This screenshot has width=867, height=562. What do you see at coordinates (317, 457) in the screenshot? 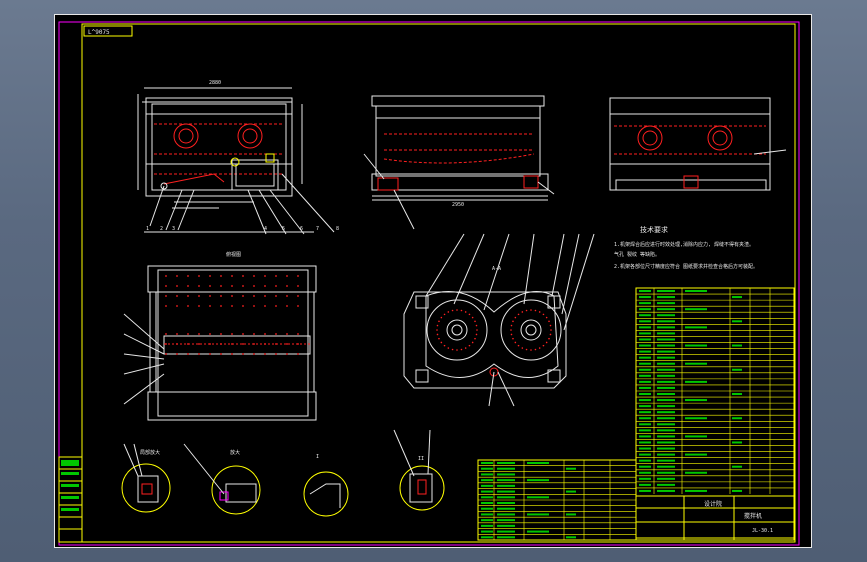
I see `detail-label-3: I` at bounding box center [317, 457].